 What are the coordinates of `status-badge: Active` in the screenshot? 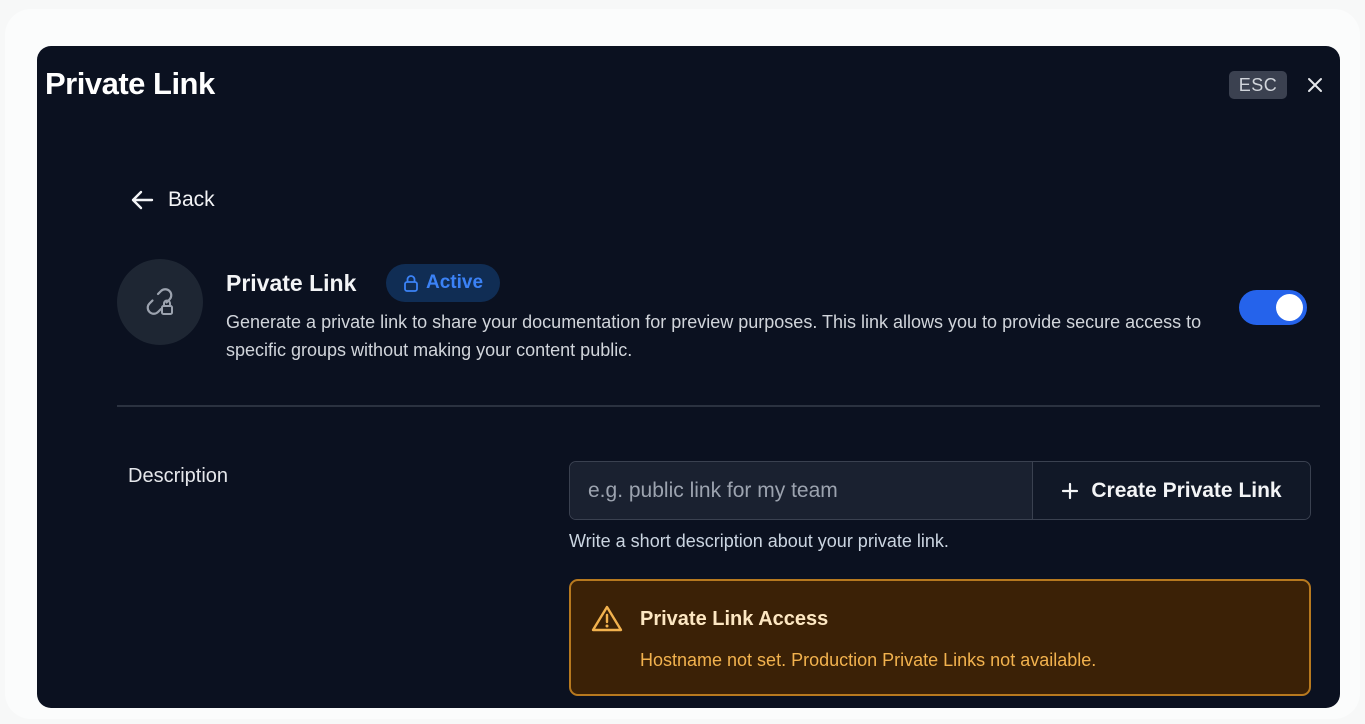 It's located at (443, 283).